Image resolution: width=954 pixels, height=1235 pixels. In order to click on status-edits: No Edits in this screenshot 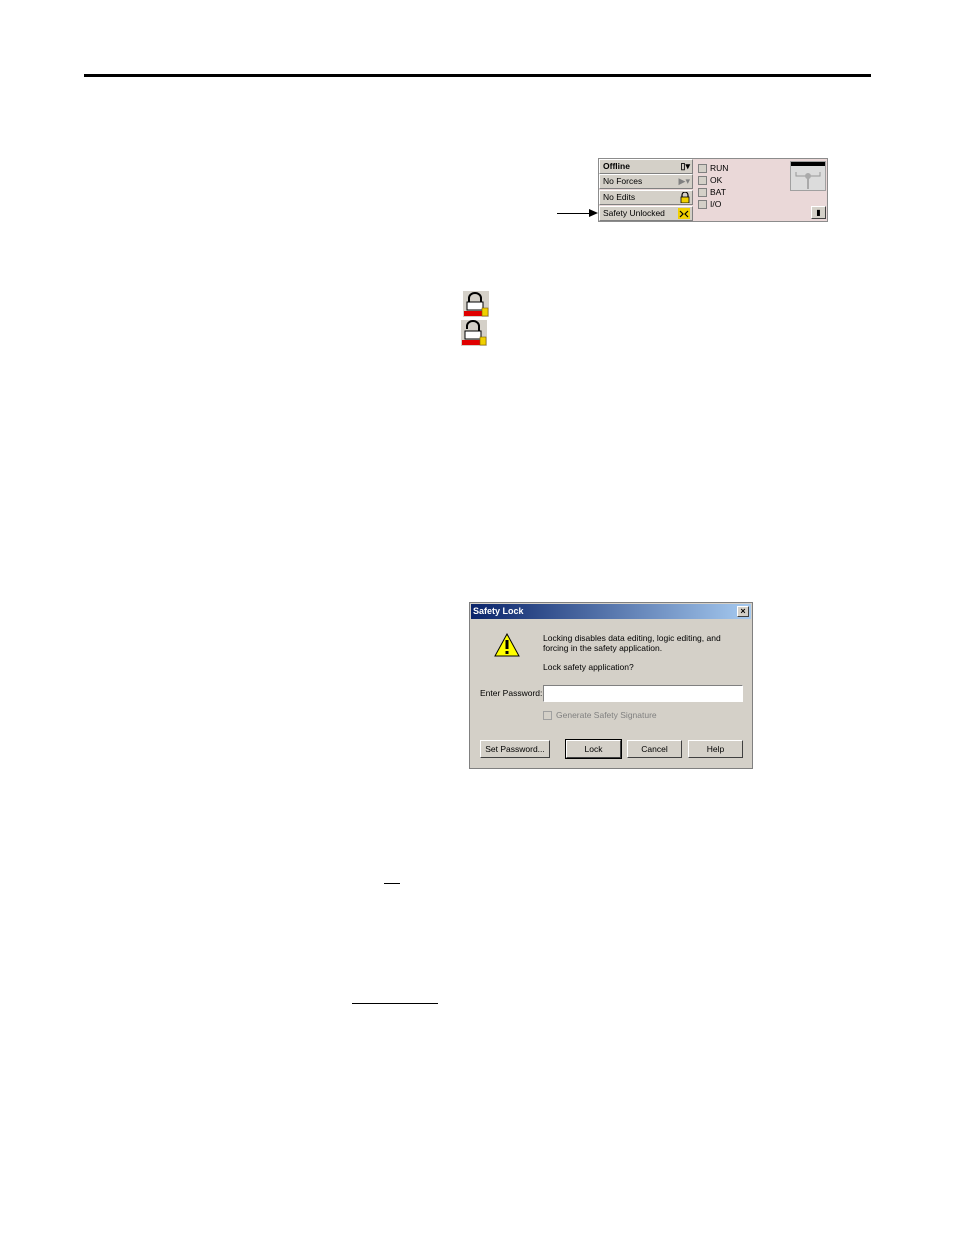, I will do `click(646, 197)`.